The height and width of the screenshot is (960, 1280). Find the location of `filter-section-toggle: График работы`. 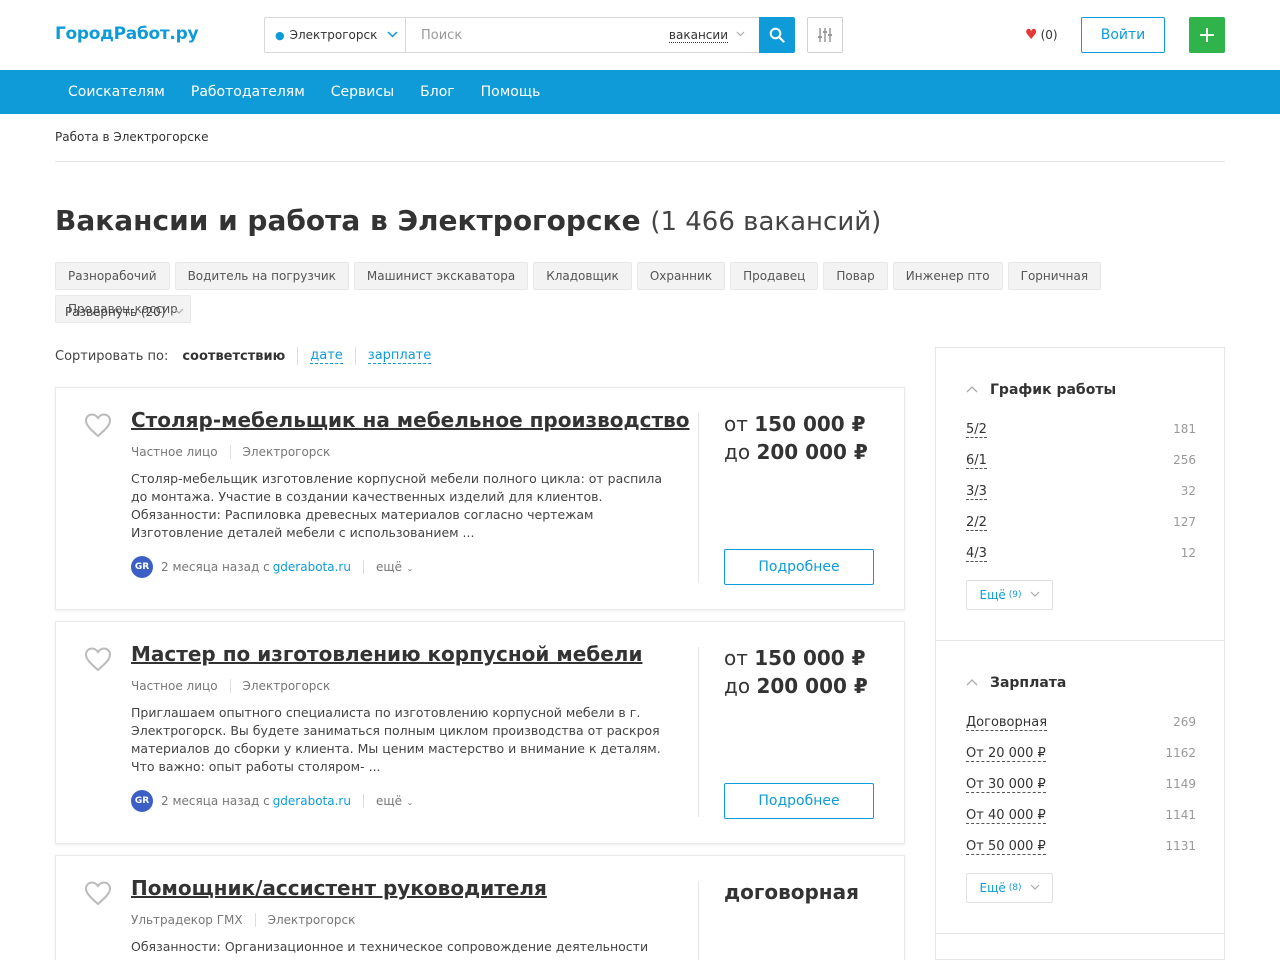

filter-section-toggle: График работы is located at coordinates (1041, 390).